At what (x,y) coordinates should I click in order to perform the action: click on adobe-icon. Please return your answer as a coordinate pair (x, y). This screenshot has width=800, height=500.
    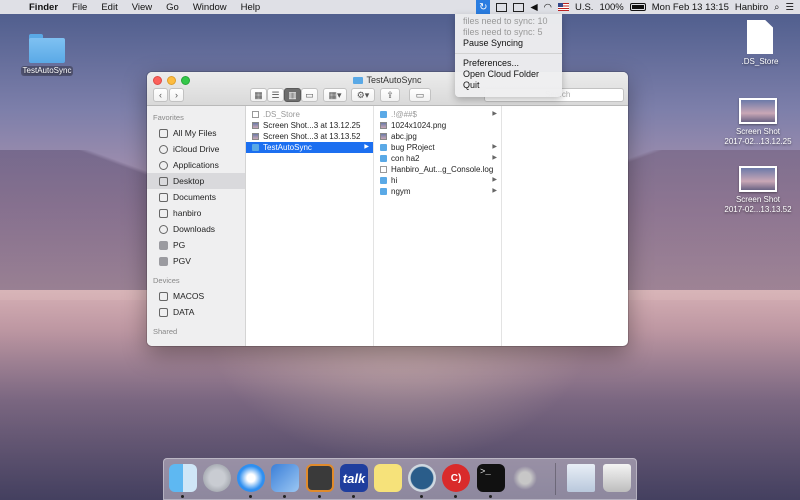
    Looking at the image, I should click on (502, 7).